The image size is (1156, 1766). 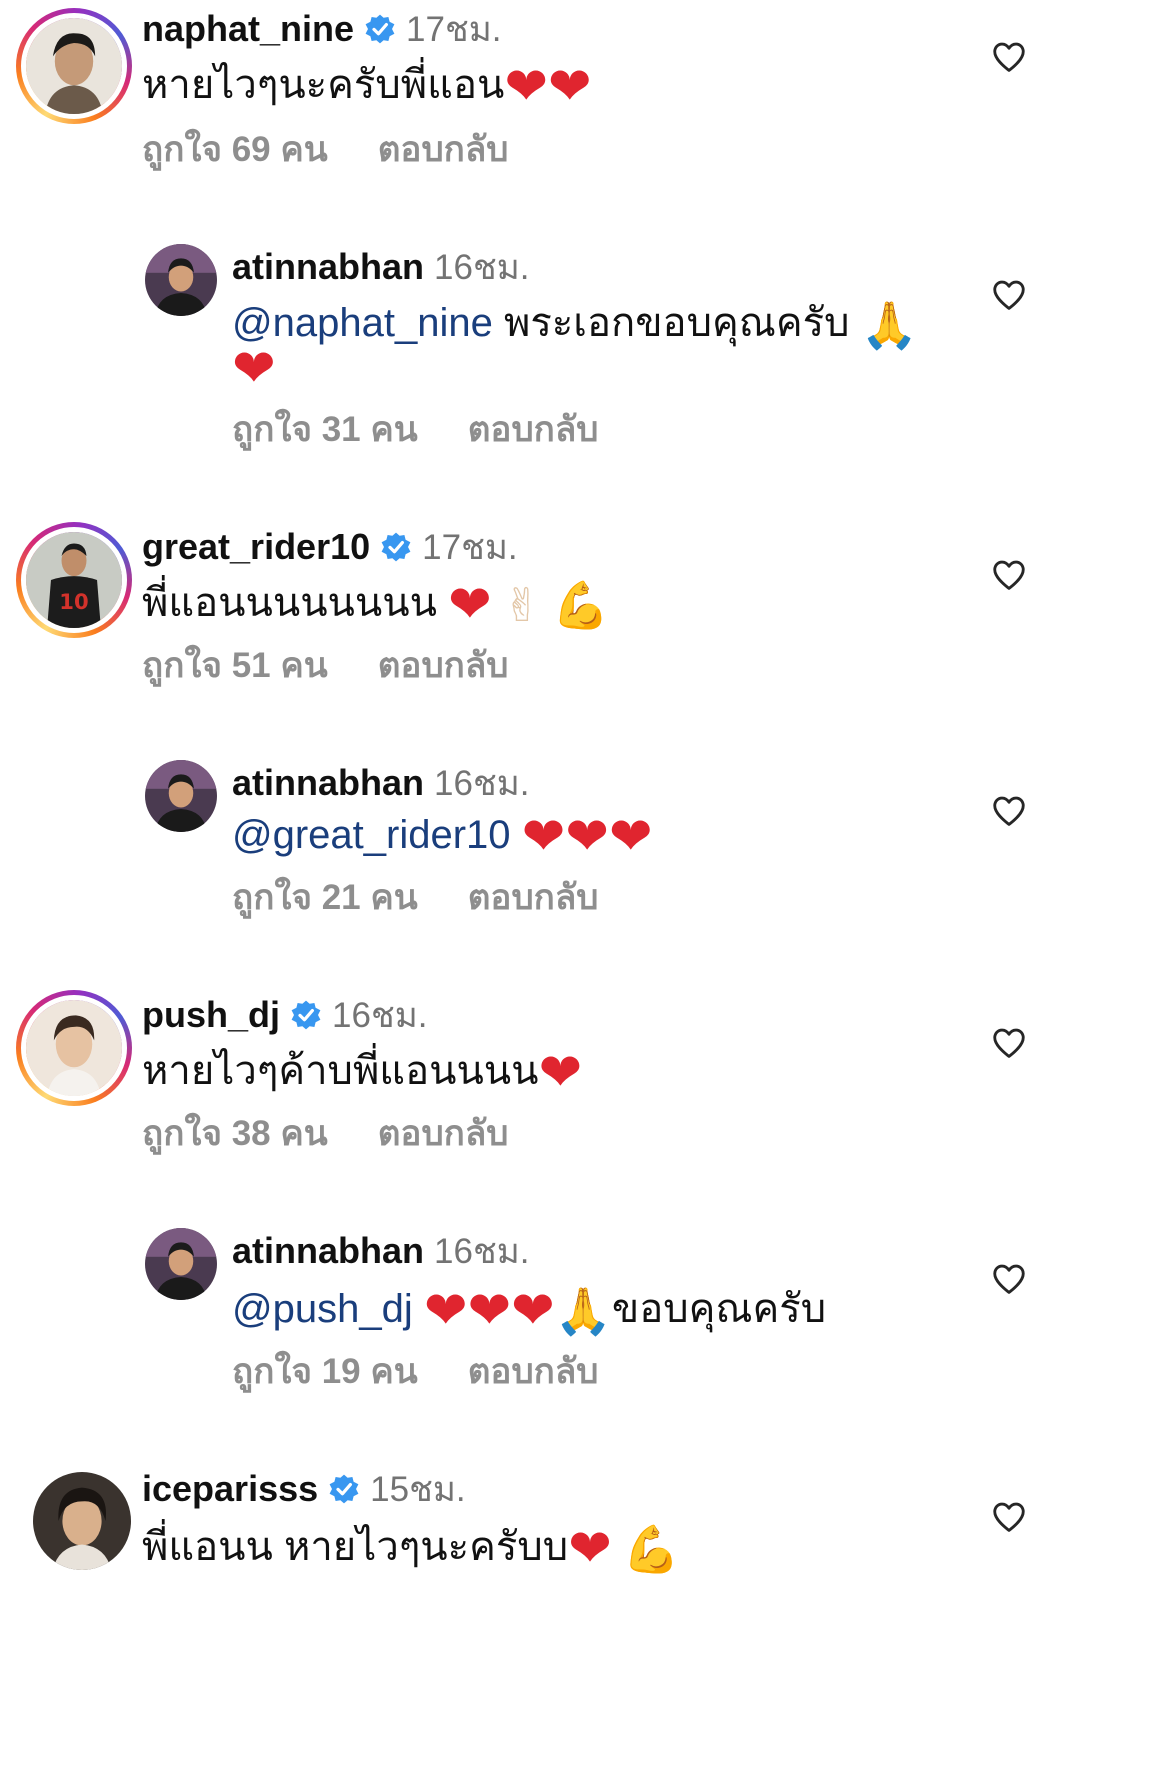 What do you see at coordinates (470, 547) in the screenshot?
I see `comment-time: 17ชม.` at bounding box center [470, 547].